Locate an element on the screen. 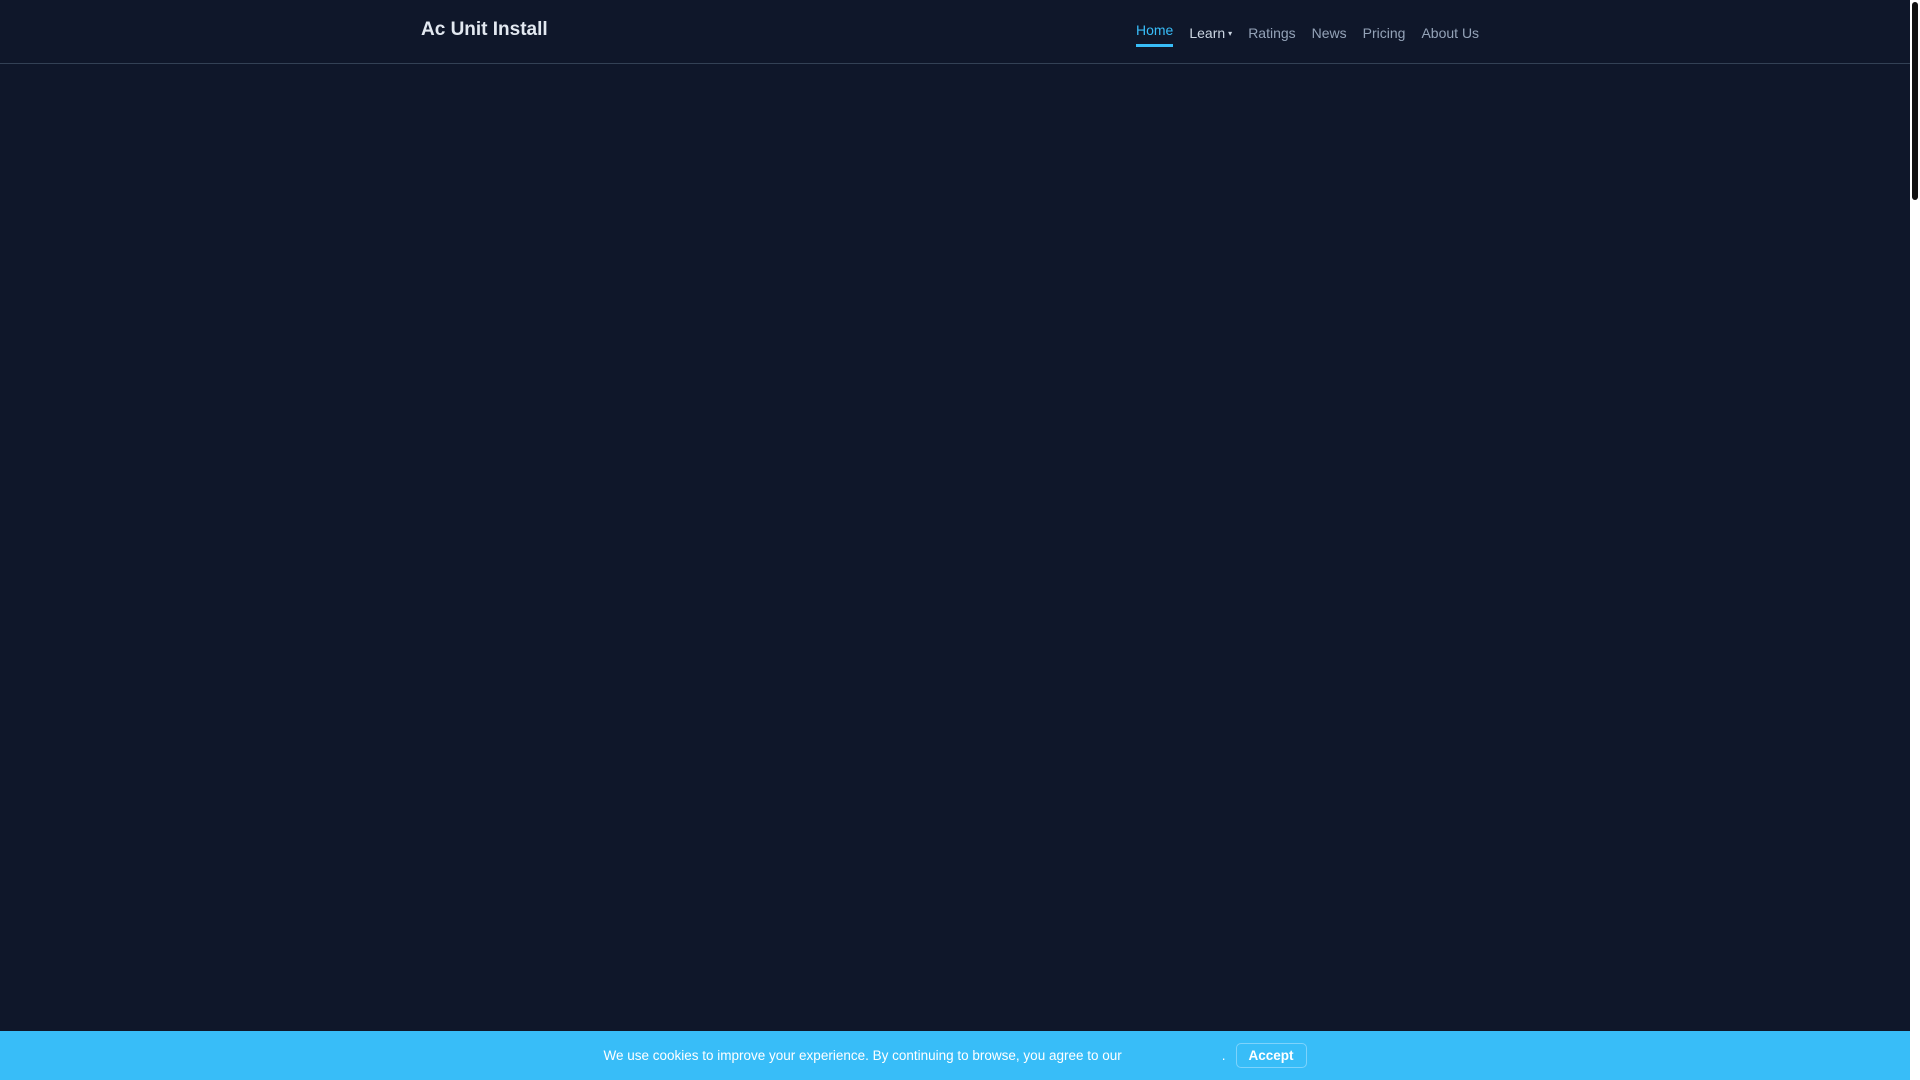  nav-about-us: About Us is located at coordinates (1450, 32).